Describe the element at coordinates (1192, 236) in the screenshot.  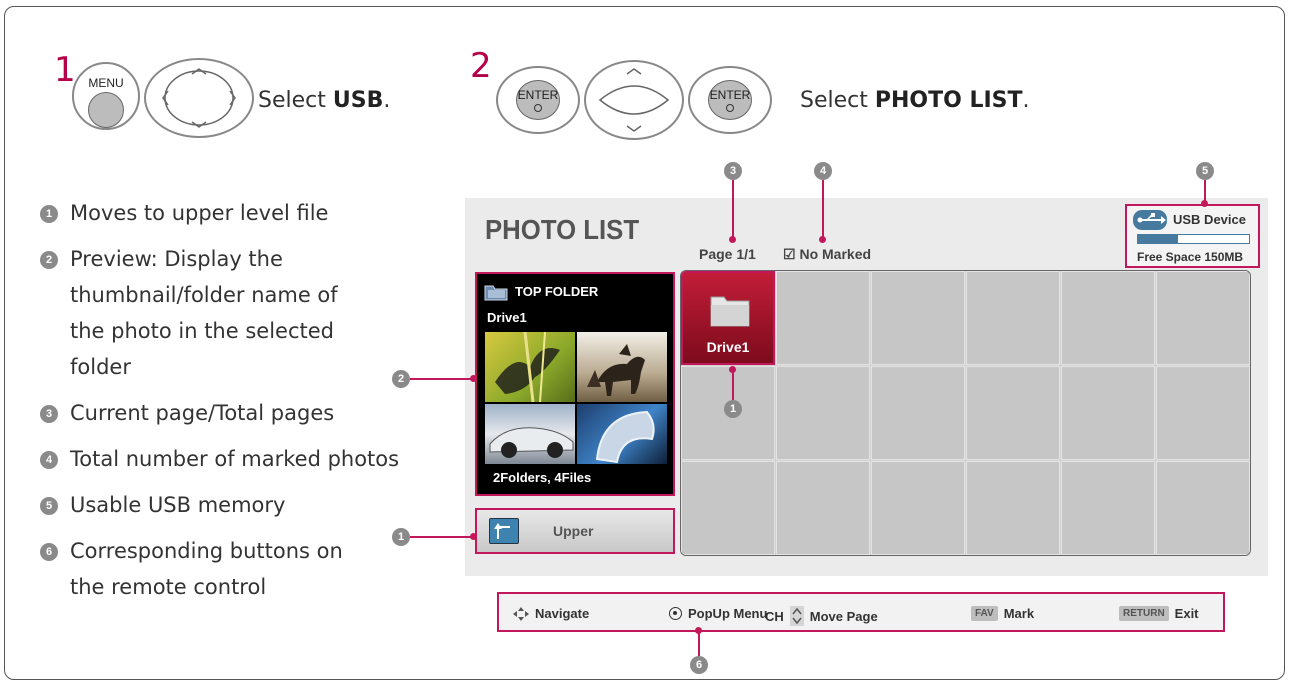
I see `usb-device-panel: USB Device Free Space 150MB` at that location.